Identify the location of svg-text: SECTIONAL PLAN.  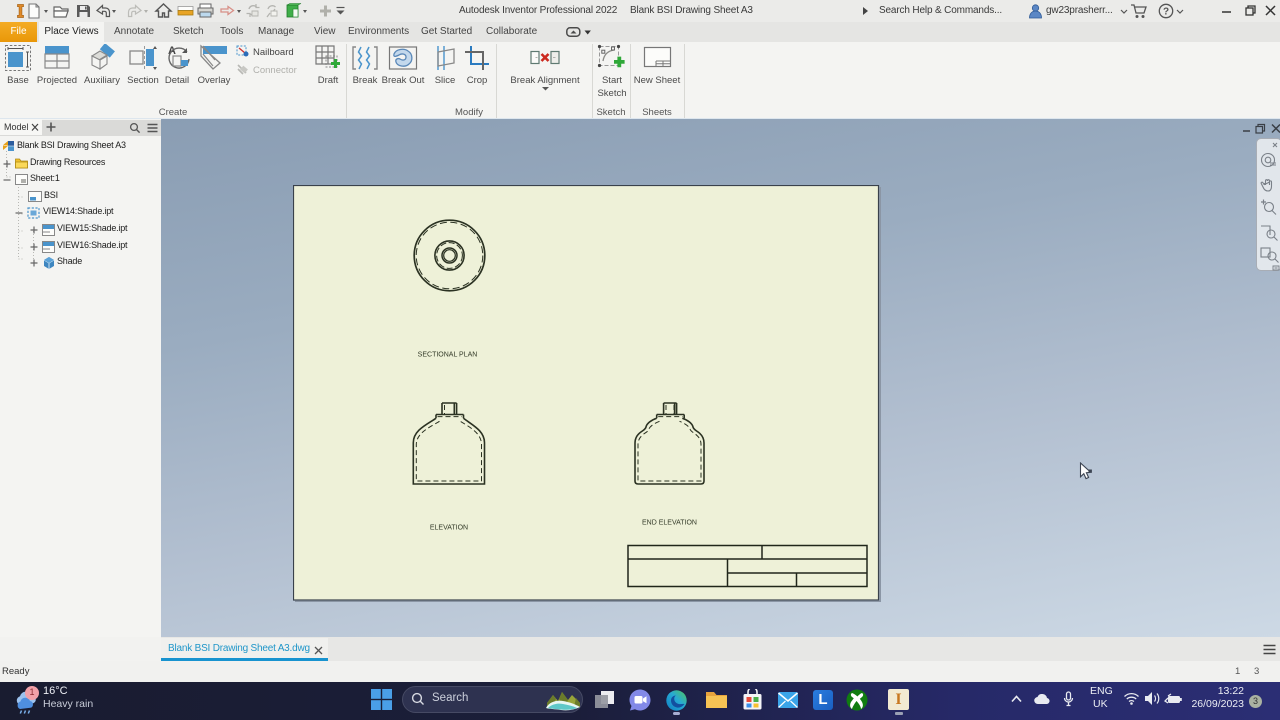
(448, 355).